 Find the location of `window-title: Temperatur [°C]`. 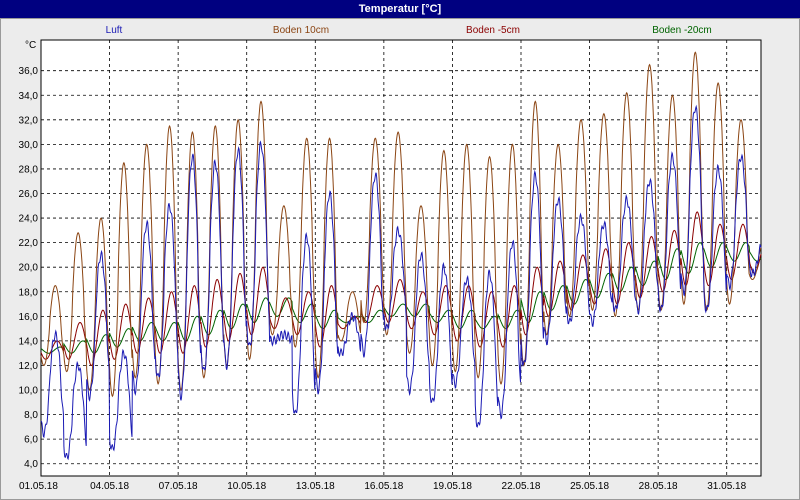

window-title: Temperatur [°C] is located at coordinates (400, 9).